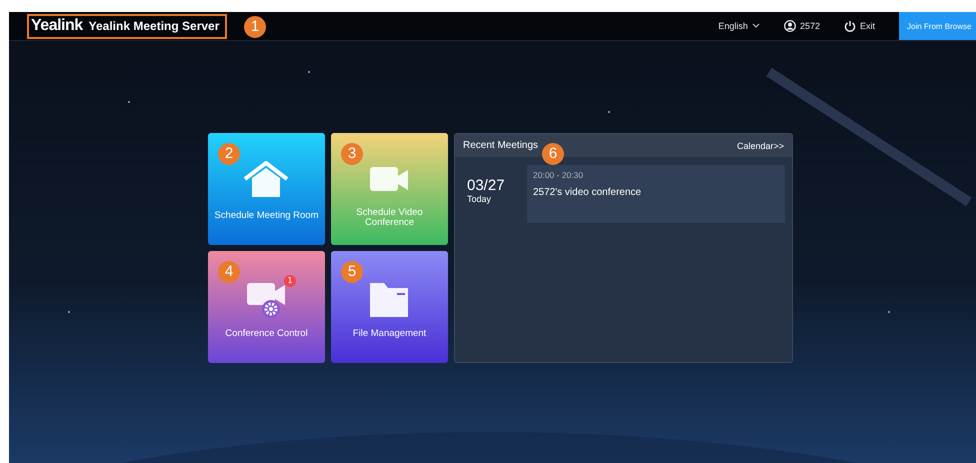 The image size is (976, 463). Describe the element at coordinates (733, 26) in the screenshot. I see `language-selector: English` at that location.